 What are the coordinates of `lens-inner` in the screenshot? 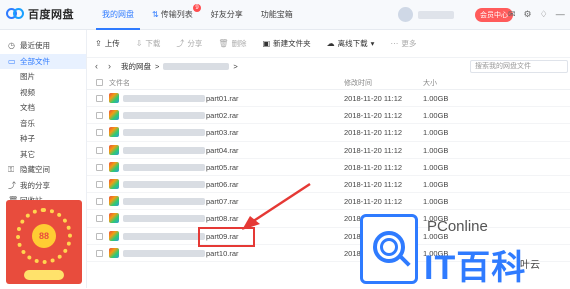 It's located at (389, 247).